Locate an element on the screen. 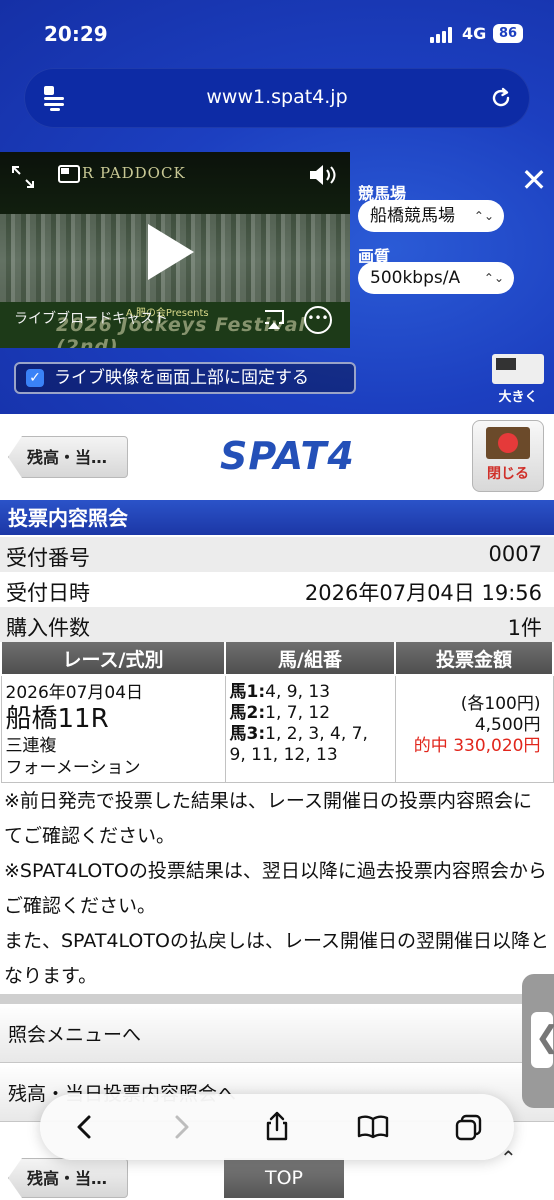 This screenshot has width=554, height=1200. note-1: ※前日発売で投票した結果は、レース開催日の投票内容照会にてご確認ください。 is located at coordinates (268, 818).